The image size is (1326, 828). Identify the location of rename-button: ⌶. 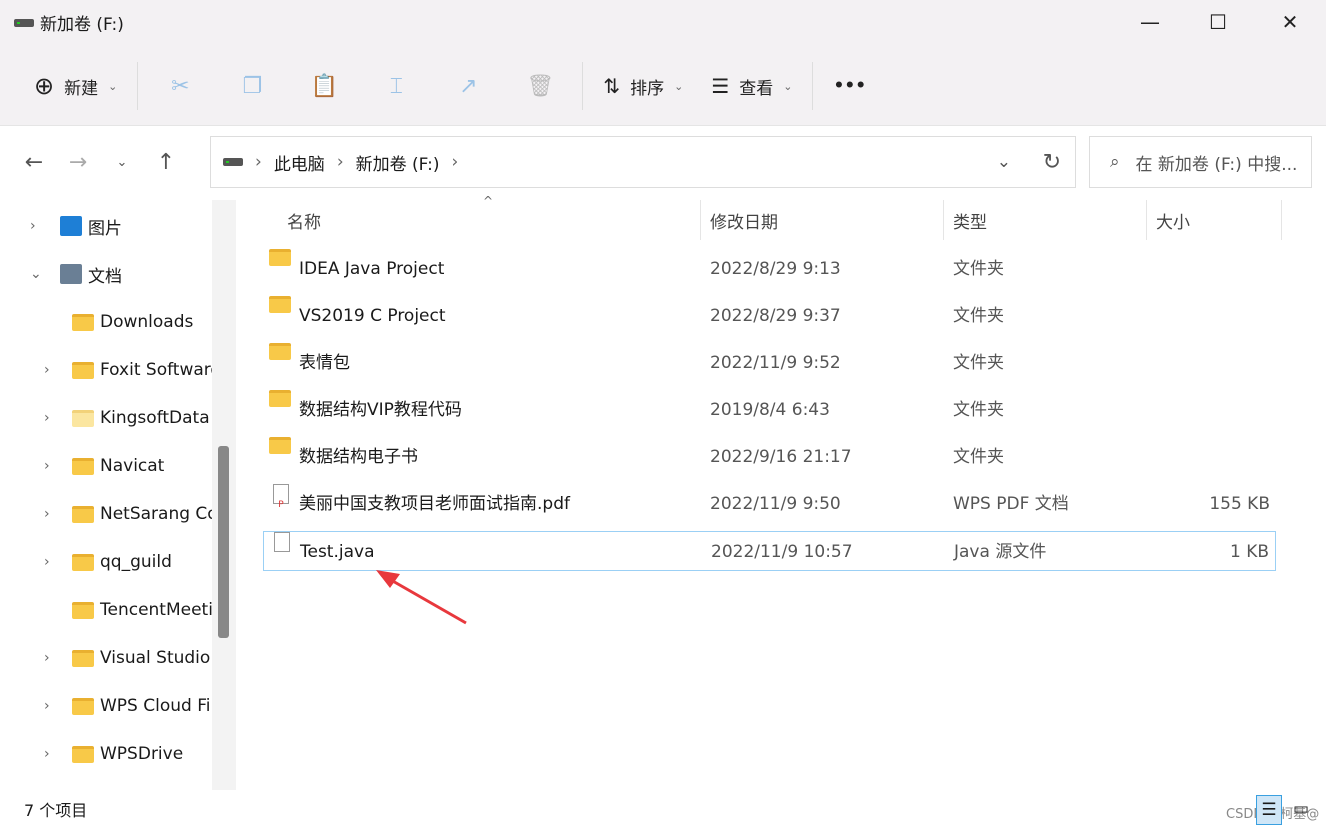
(396, 86).